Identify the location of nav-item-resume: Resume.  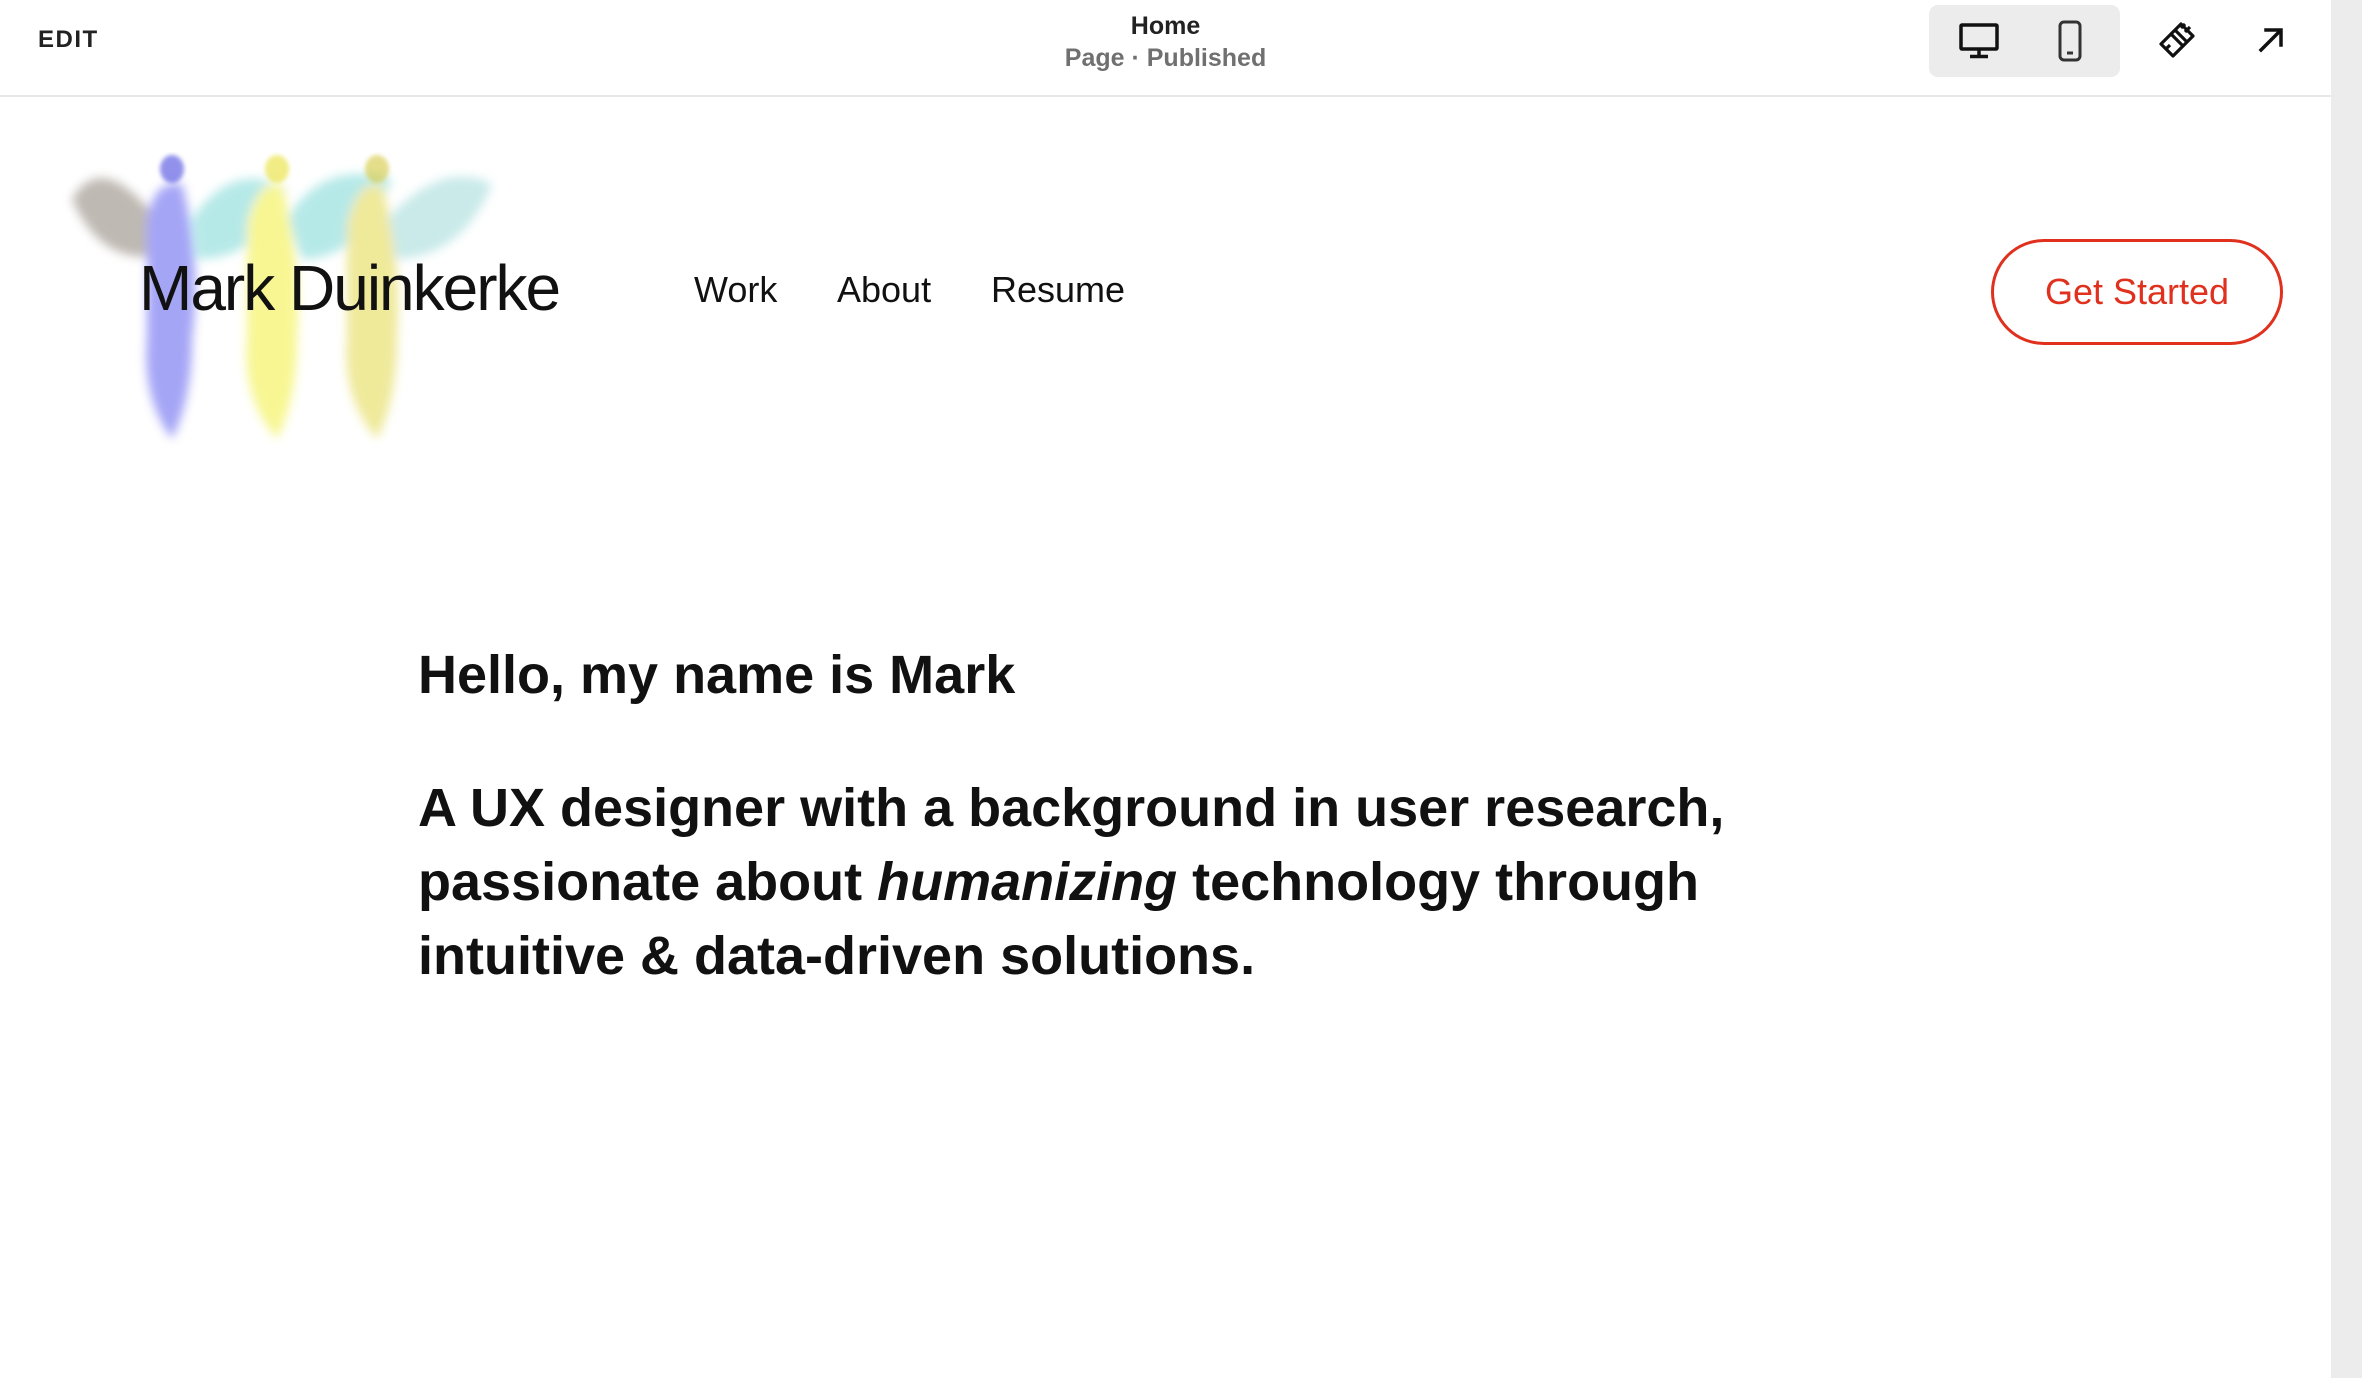
(1058, 290).